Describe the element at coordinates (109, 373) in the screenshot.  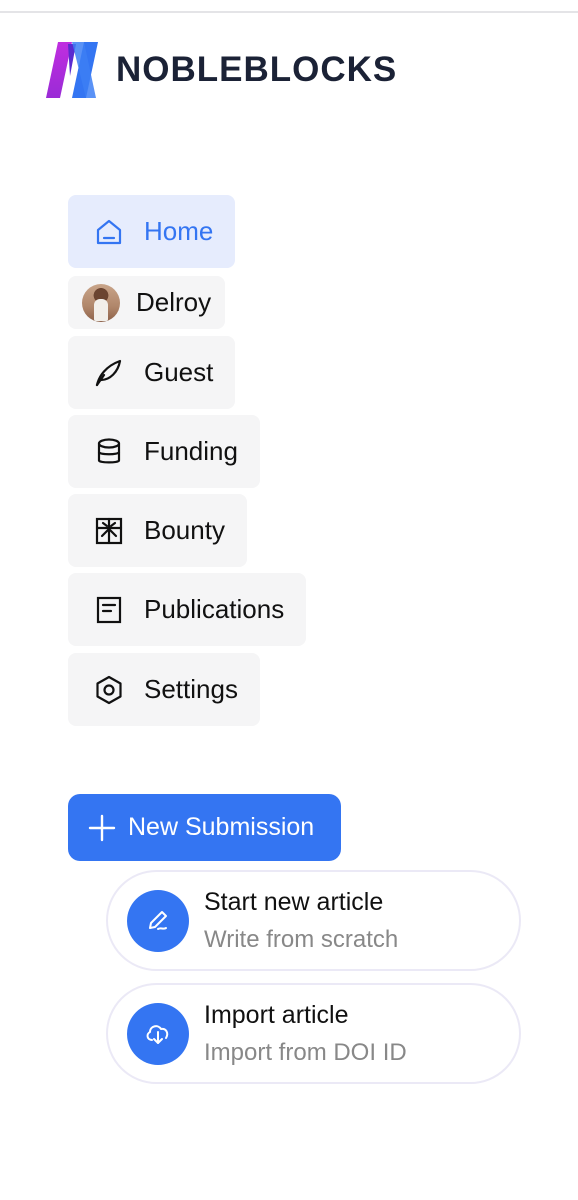
I see `feather-icon` at that location.